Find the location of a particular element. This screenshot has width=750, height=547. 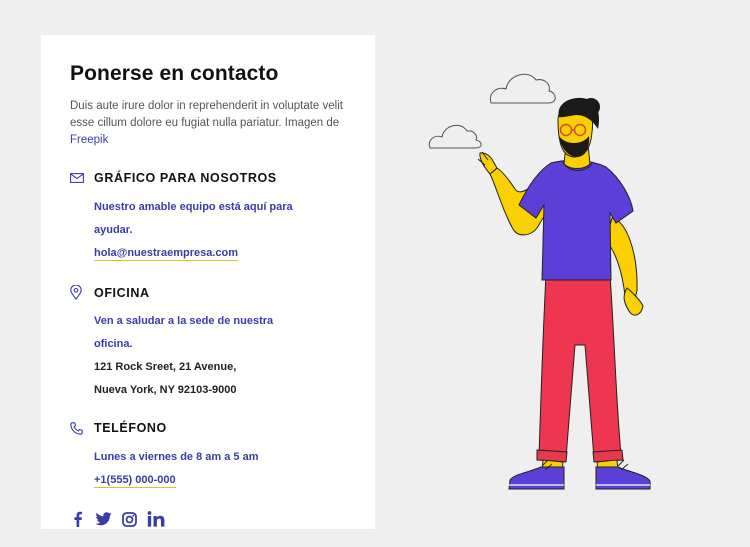

freepik-link: Freepik is located at coordinates (89, 140).